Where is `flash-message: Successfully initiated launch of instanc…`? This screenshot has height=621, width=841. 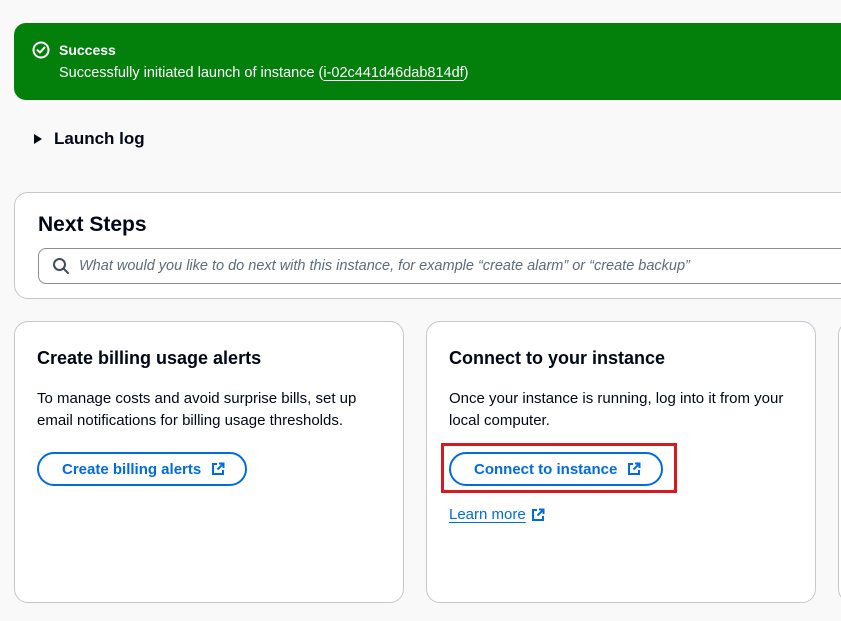
flash-message: Successfully initiated launch of instanc… is located at coordinates (264, 73).